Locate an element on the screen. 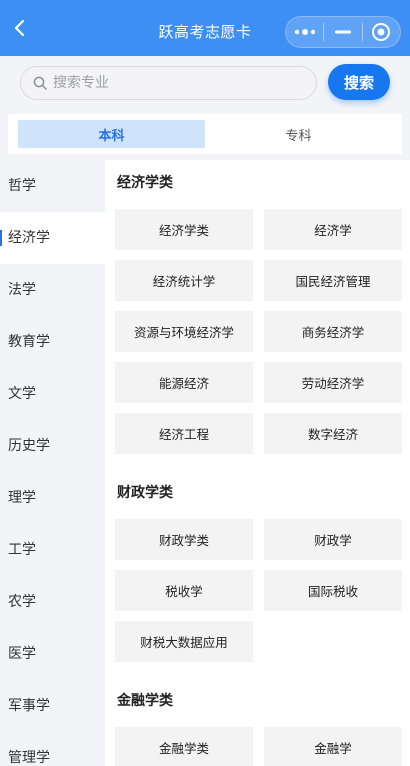 The image size is (410, 766). major-item: 财政学 is located at coordinates (333, 539).